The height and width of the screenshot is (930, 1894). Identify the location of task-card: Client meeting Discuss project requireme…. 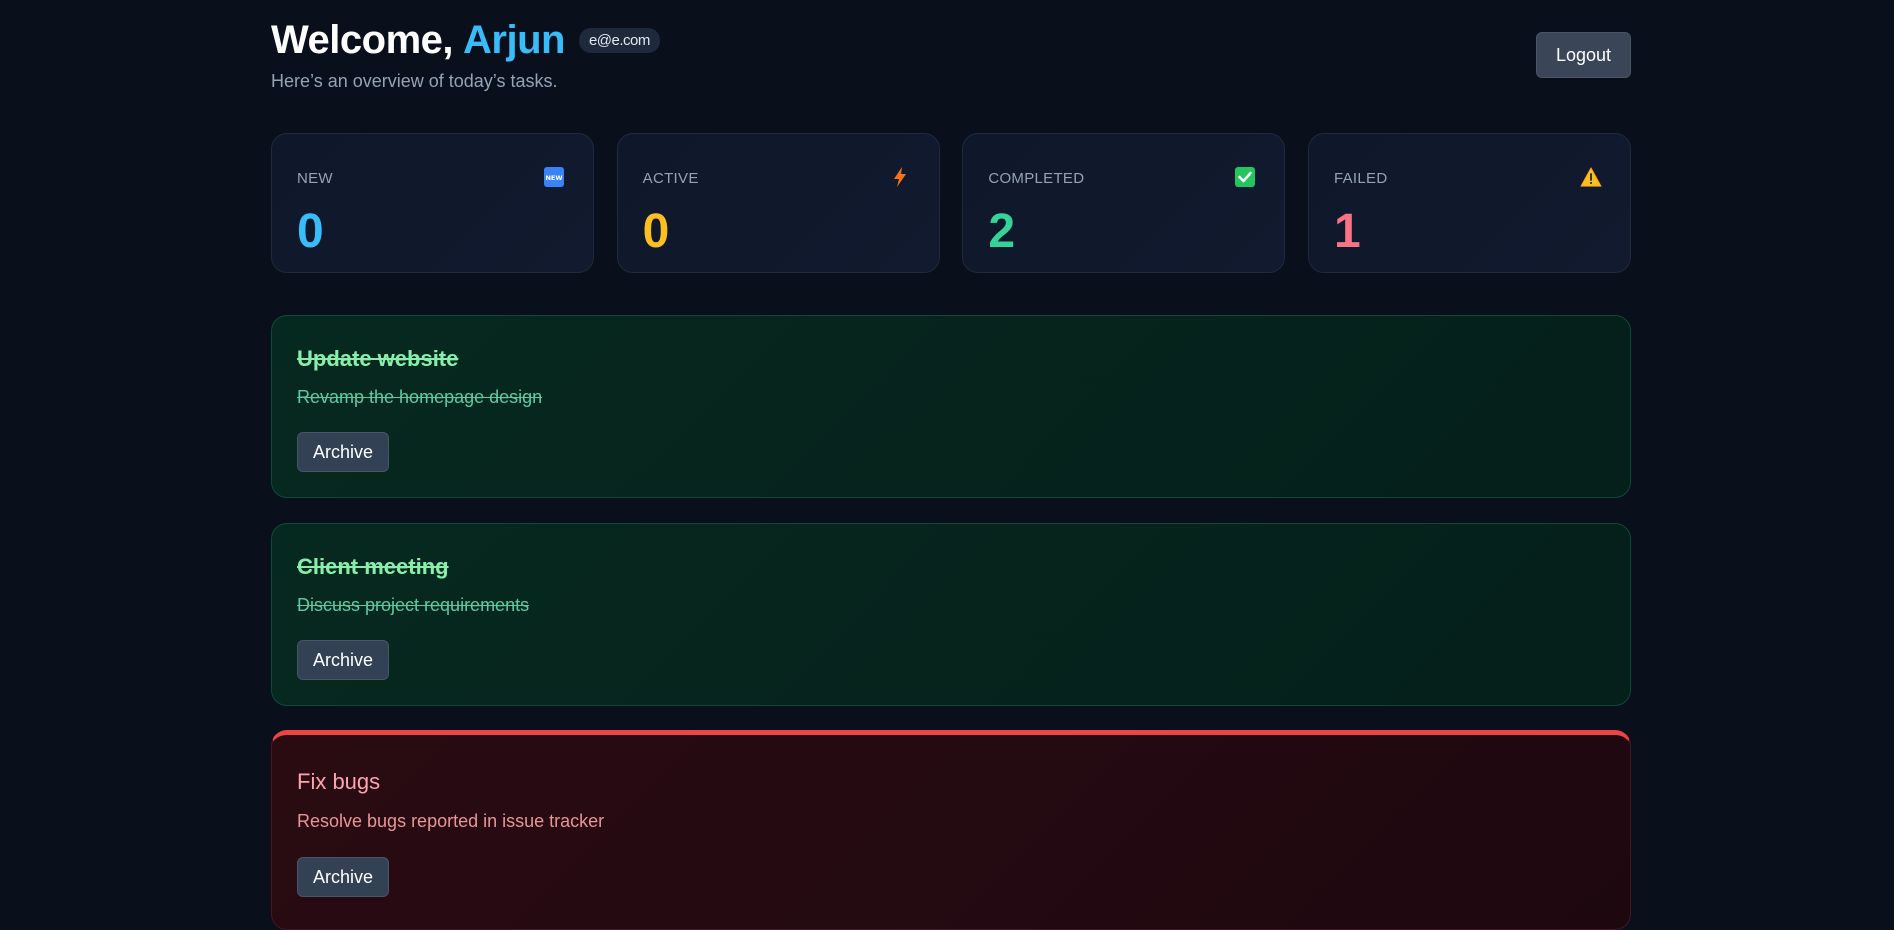
(951, 614).